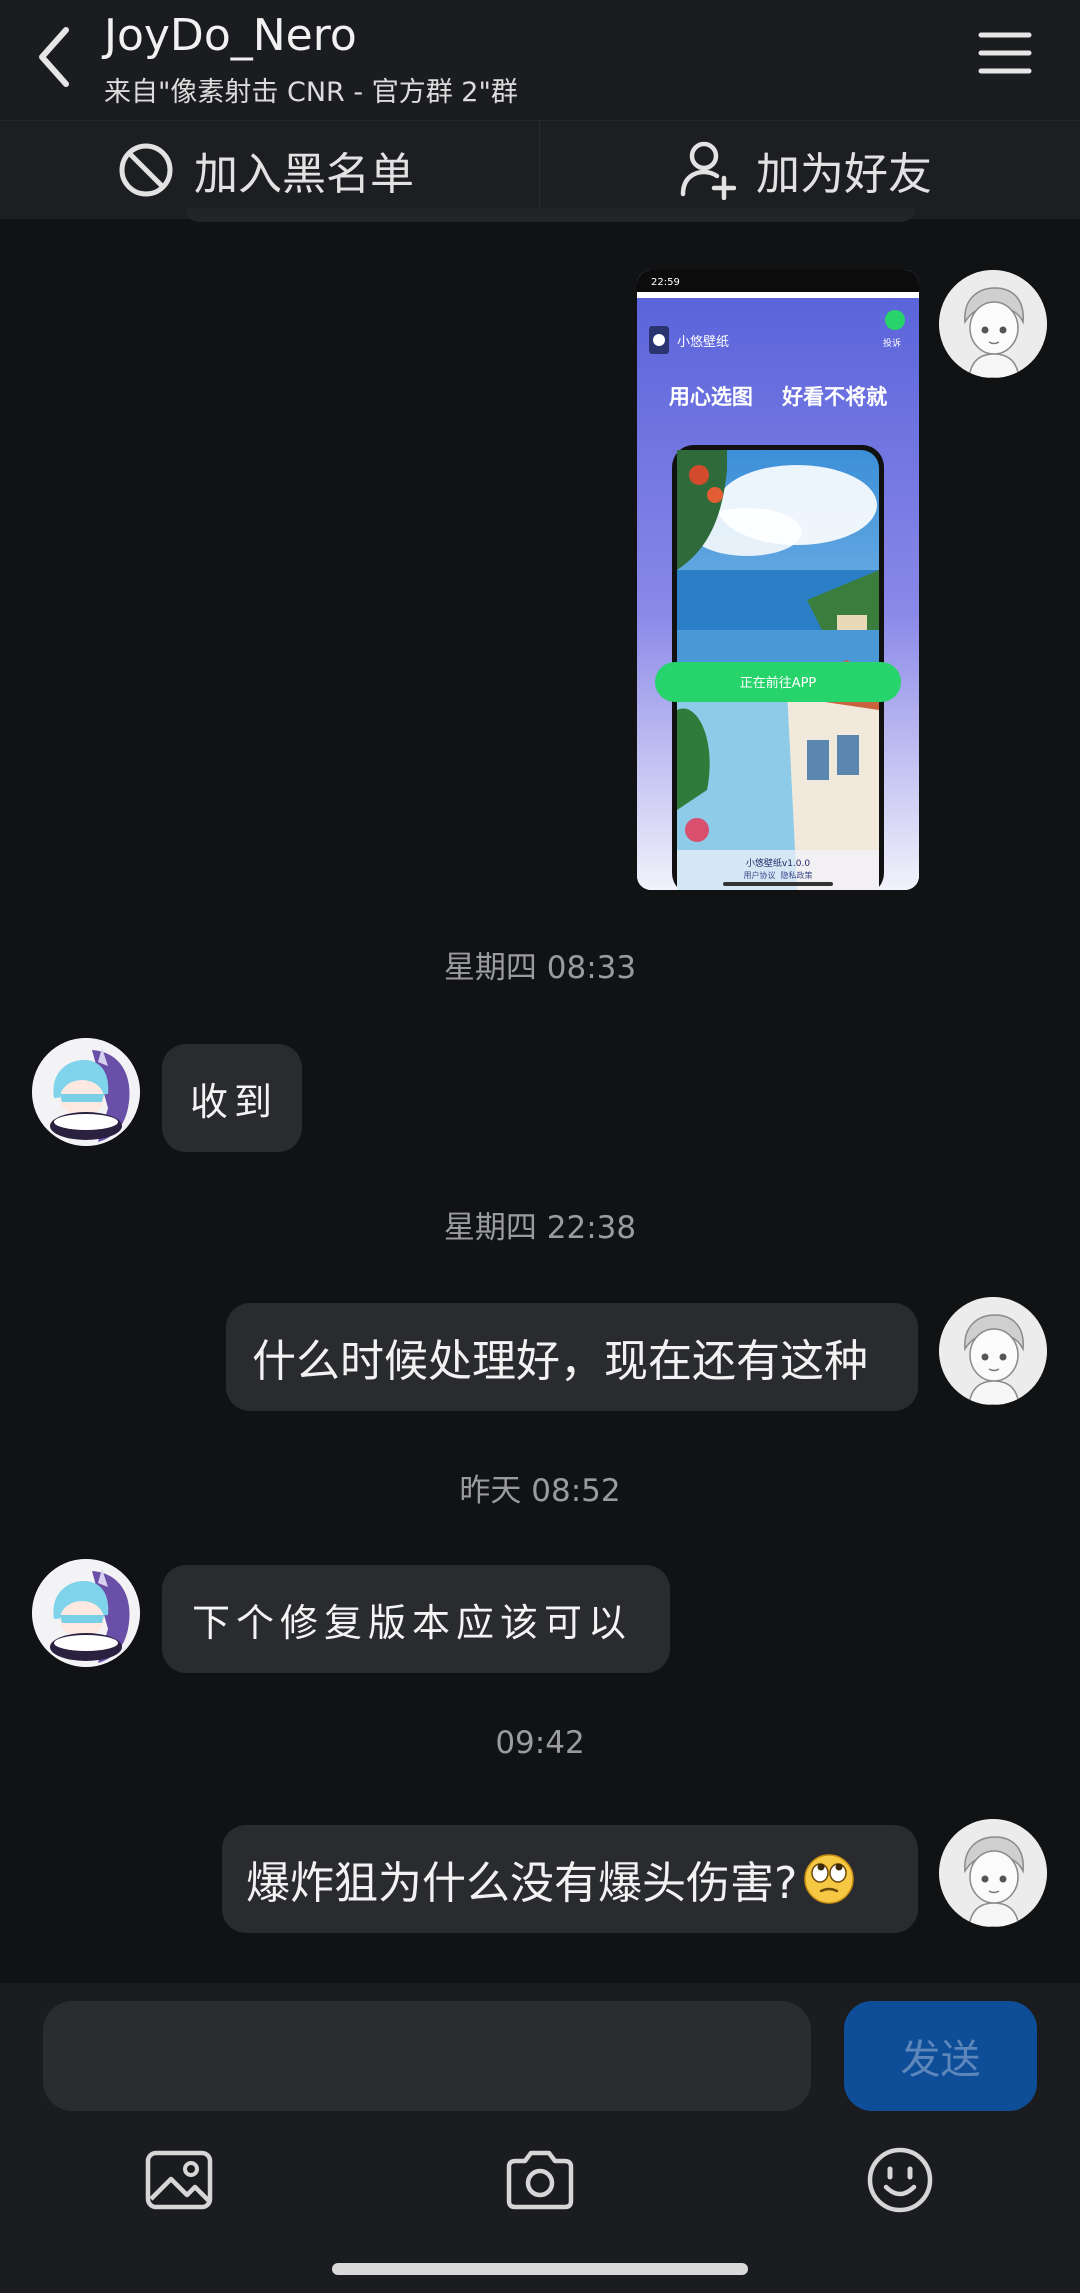  What do you see at coordinates (900, 2180) in the screenshot?
I see `smile-icon` at bounding box center [900, 2180].